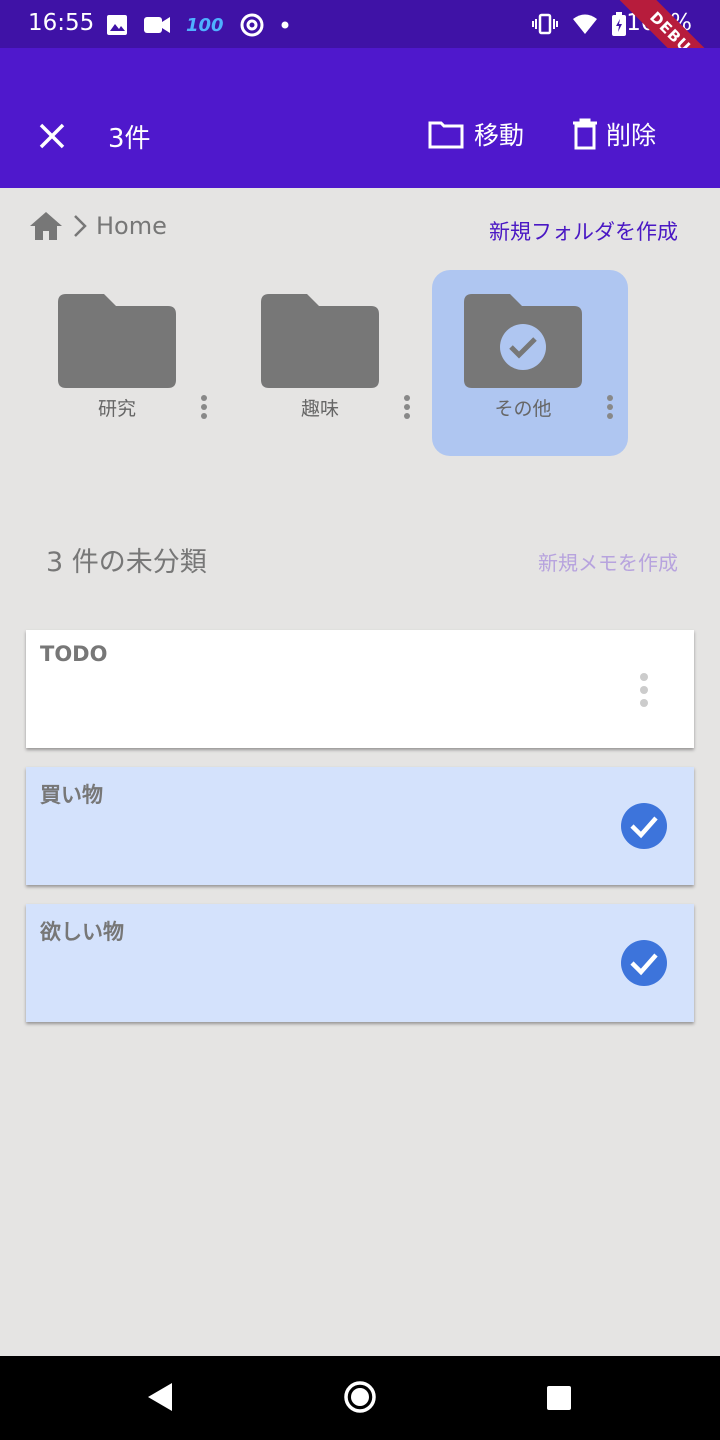 Image resolution: width=720 pixels, height=1440 pixels. I want to click on recents-icon, so click(559, 1398).